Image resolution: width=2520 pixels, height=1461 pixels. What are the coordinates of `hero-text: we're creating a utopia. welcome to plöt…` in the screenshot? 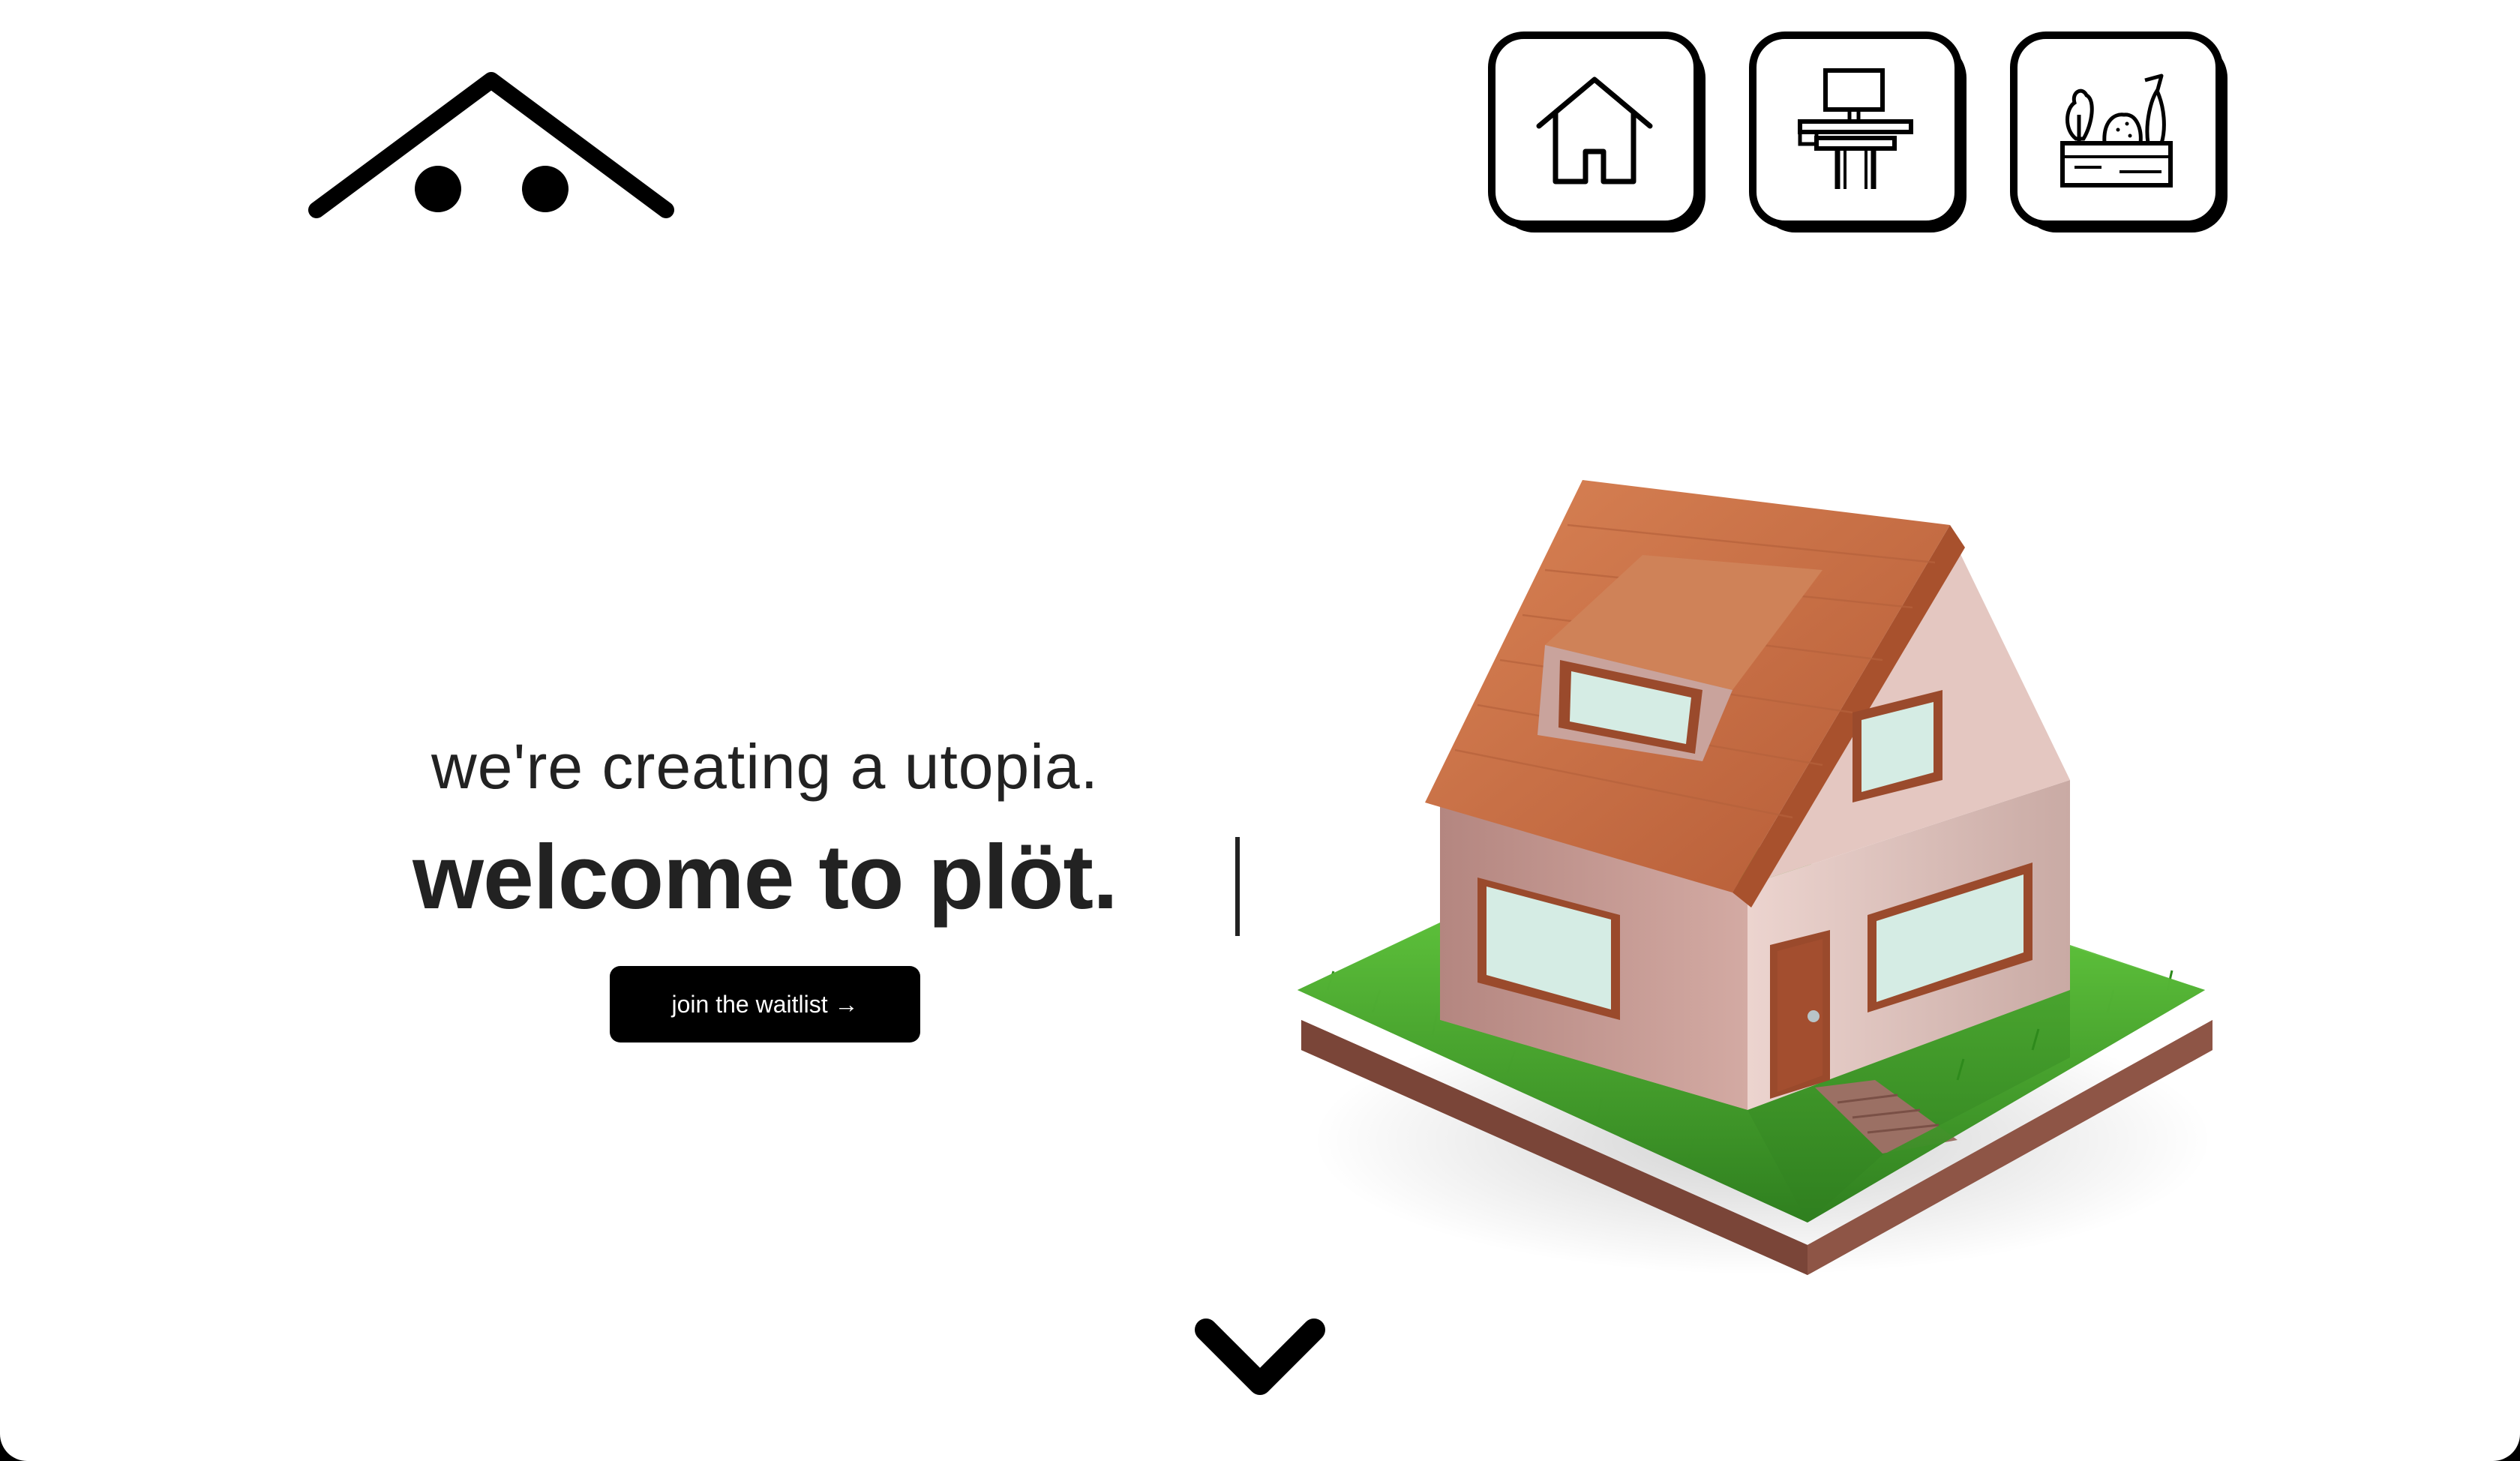 It's located at (765, 888).